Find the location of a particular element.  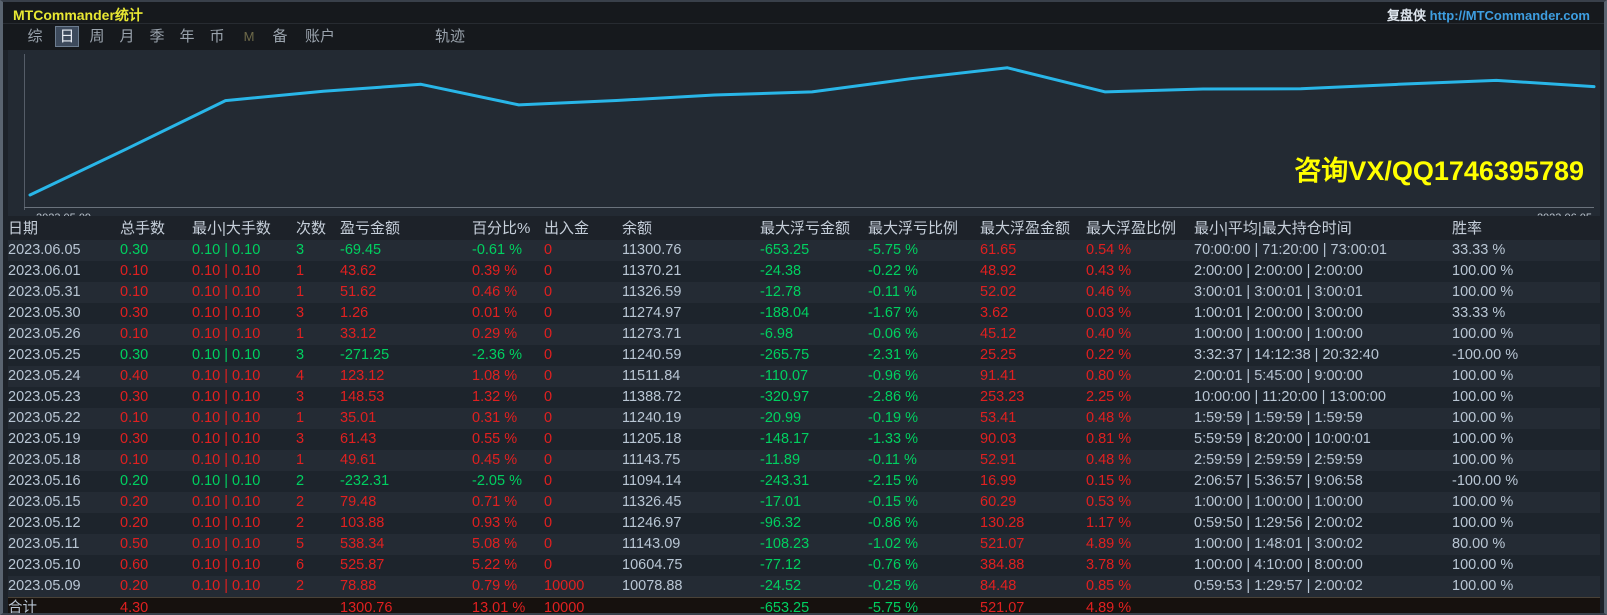

total-cell-bal is located at coordinates (691, 605).